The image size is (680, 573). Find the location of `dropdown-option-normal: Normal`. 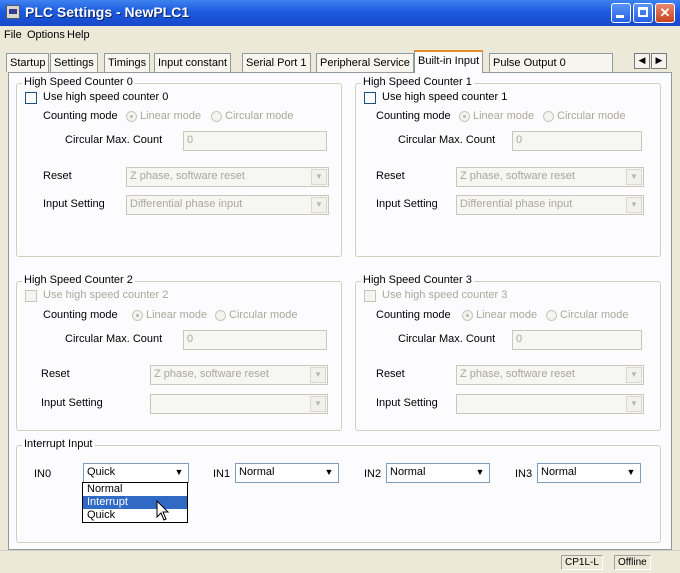

dropdown-option-normal: Normal is located at coordinates (135, 489).